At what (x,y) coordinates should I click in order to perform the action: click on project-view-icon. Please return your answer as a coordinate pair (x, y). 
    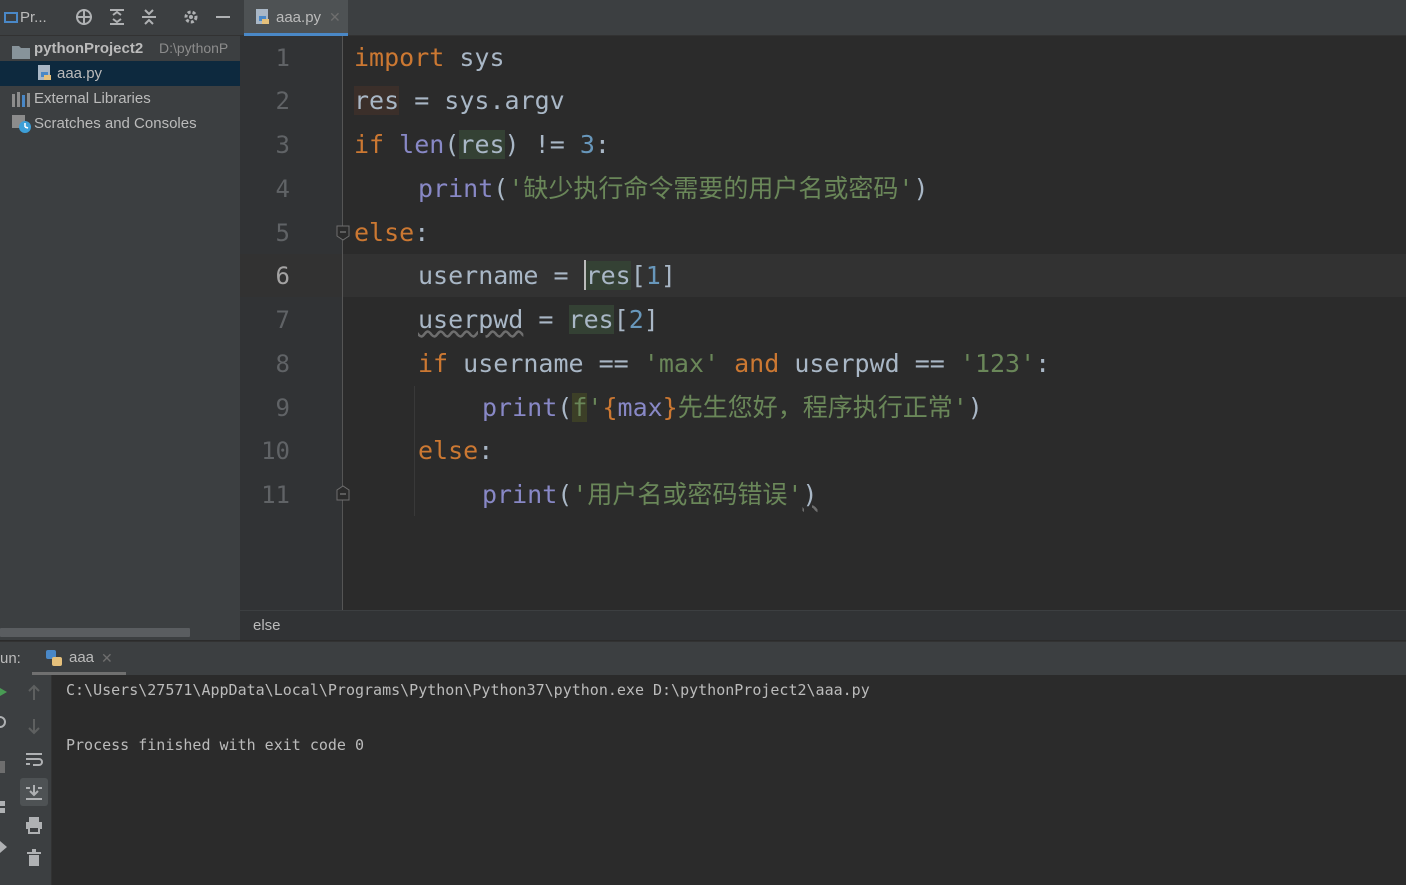
    Looking at the image, I should click on (11, 17).